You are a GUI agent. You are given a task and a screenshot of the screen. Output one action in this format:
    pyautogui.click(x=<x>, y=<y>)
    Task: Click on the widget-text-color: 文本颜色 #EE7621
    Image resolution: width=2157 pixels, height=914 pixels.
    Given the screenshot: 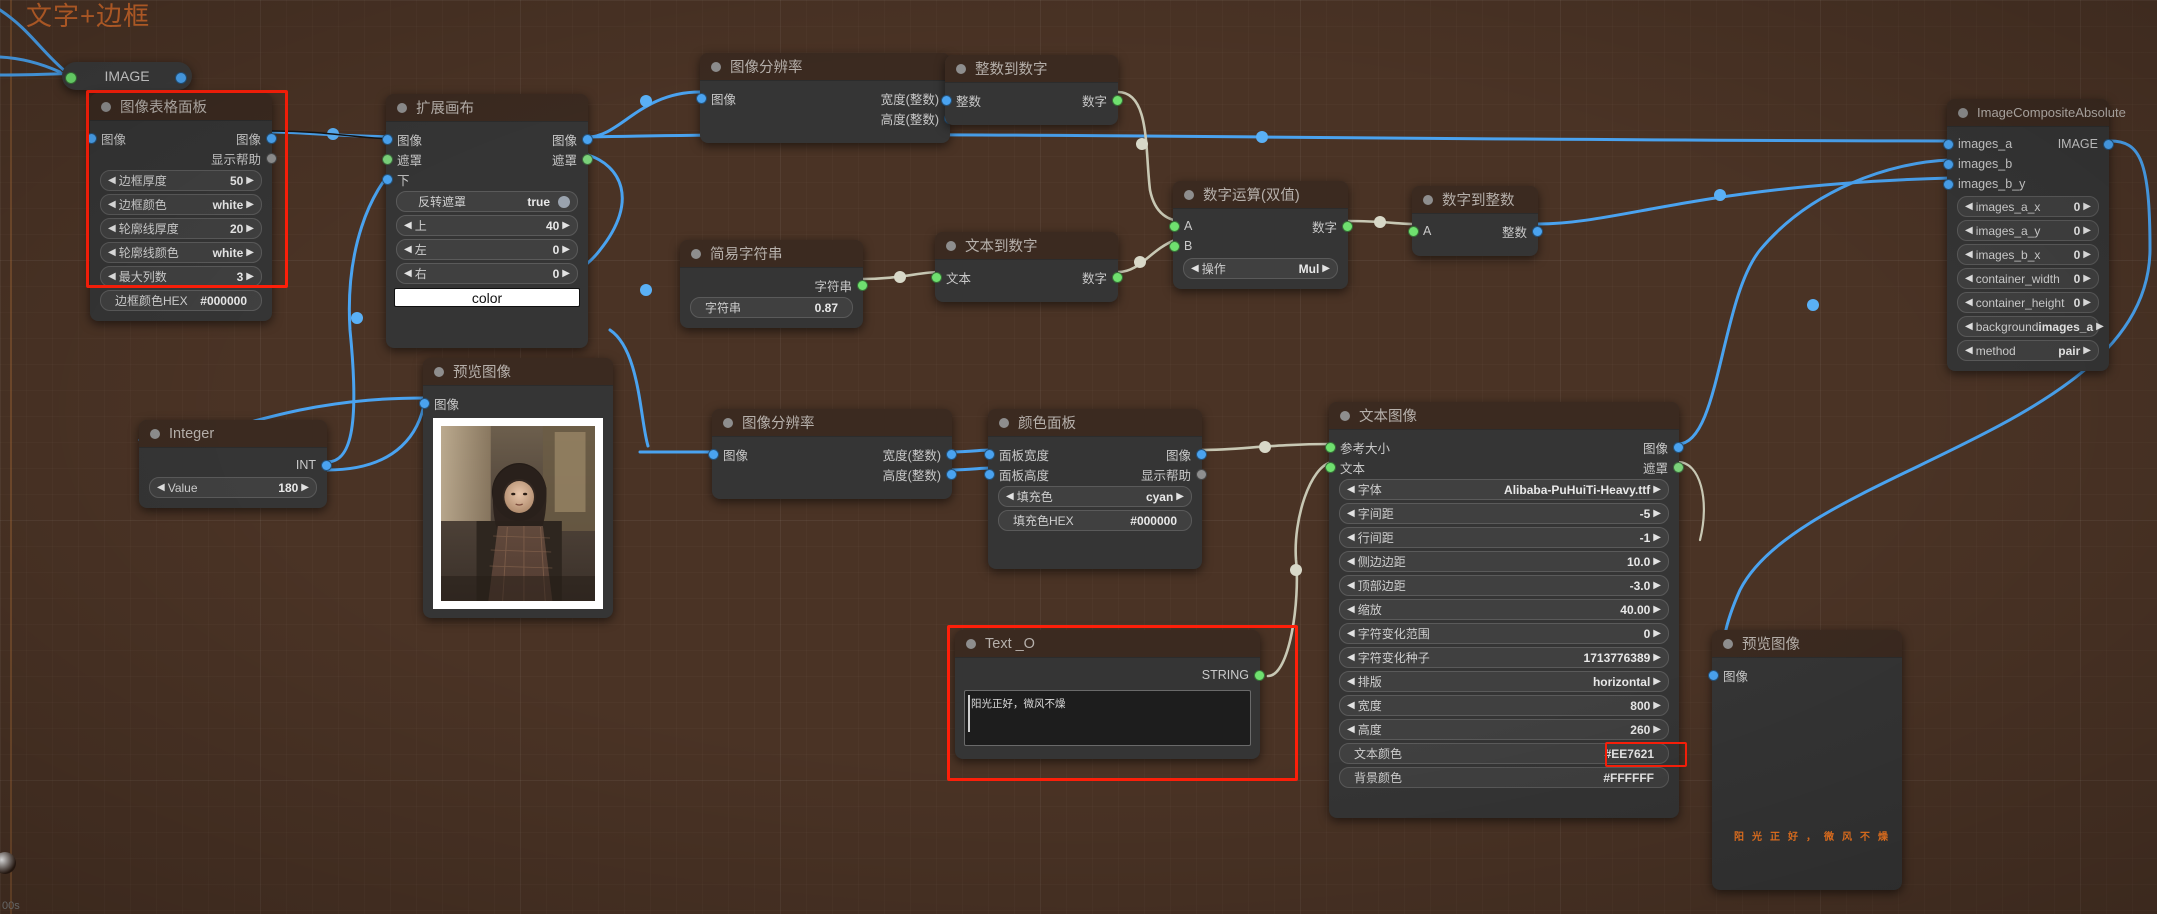 What is the action you would take?
    pyautogui.click(x=1513, y=754)
    